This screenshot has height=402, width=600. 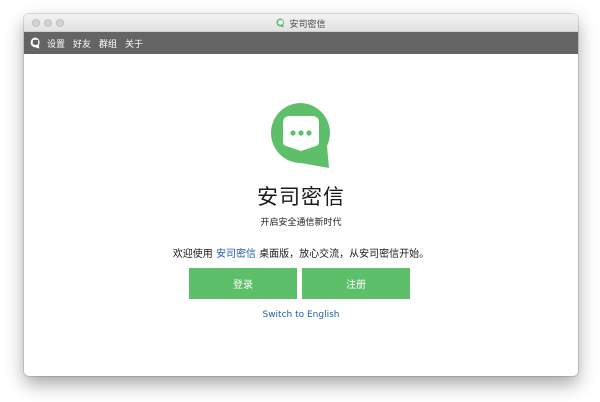 I want to click on welcome-prefix: 欢迎使用, so click(x=194, y=254).